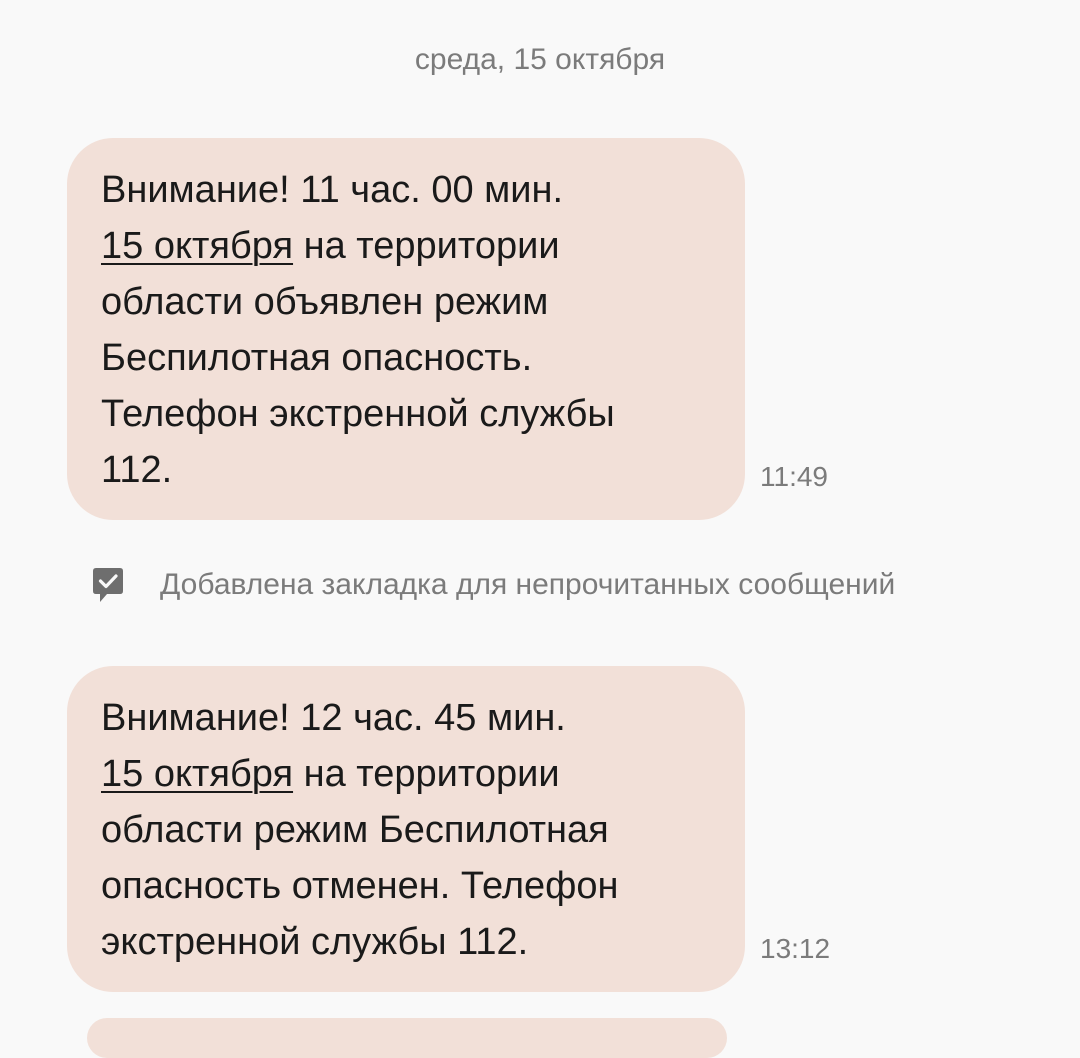  Describe the element at coordinates (333, 718) in the screenshot. I see `message-line: Внимание! 12 час. 45 мин.` at that location.